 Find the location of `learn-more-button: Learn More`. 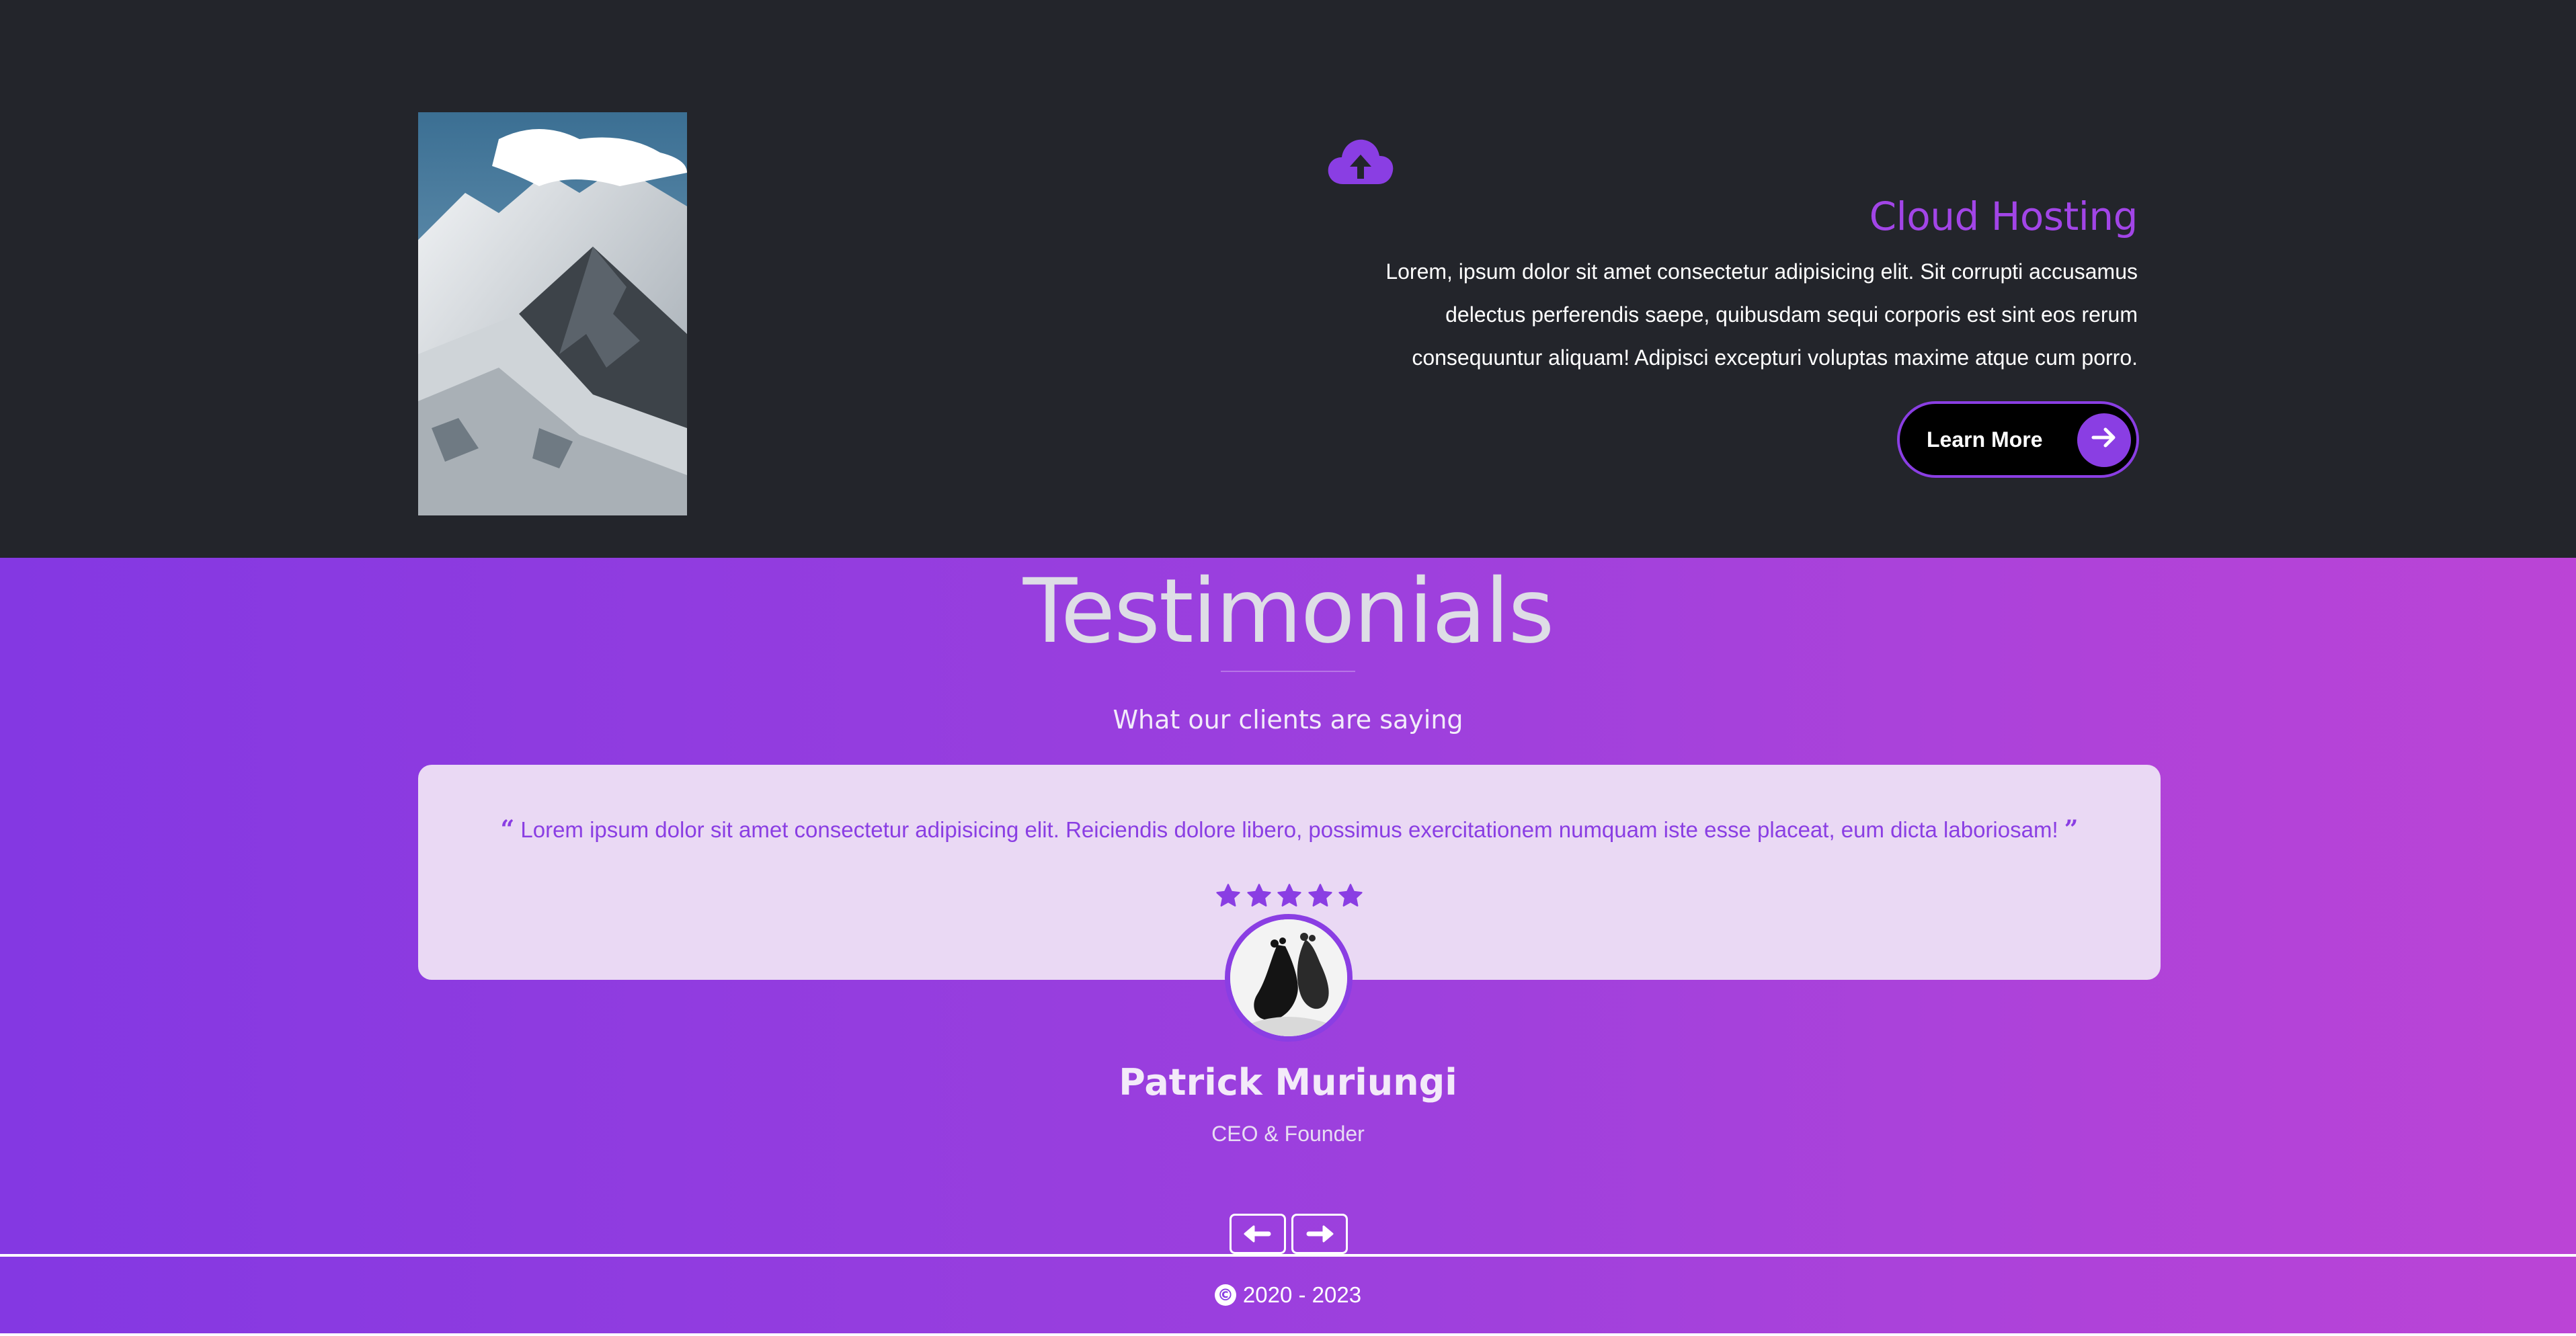

learn-more-button: Learn More is located at coordinates (2018, 439).